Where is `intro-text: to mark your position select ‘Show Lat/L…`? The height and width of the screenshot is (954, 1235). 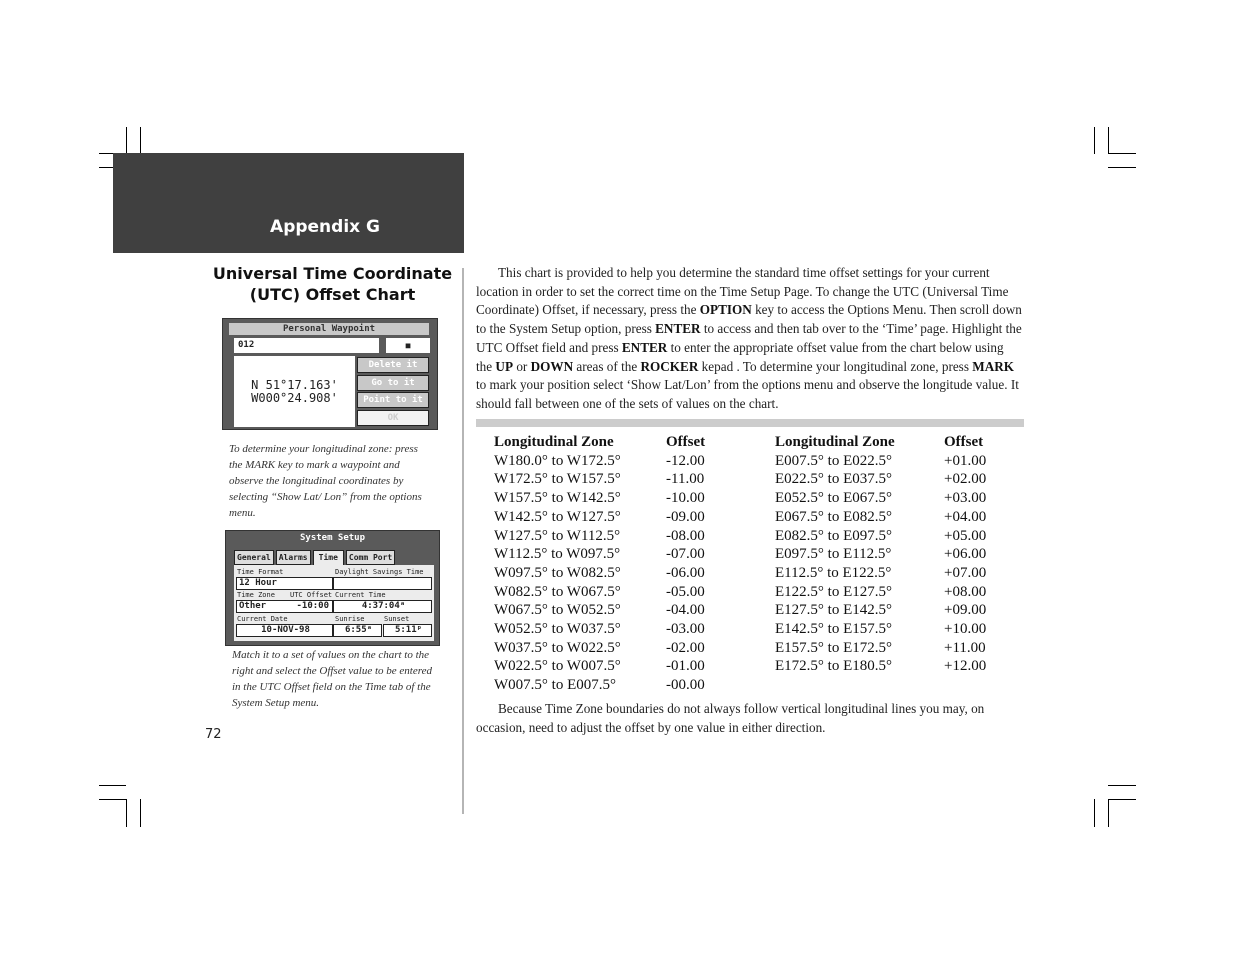
intro-text: to mark your position select ‘Show Lat/L… is located at coordinates (747, 394).